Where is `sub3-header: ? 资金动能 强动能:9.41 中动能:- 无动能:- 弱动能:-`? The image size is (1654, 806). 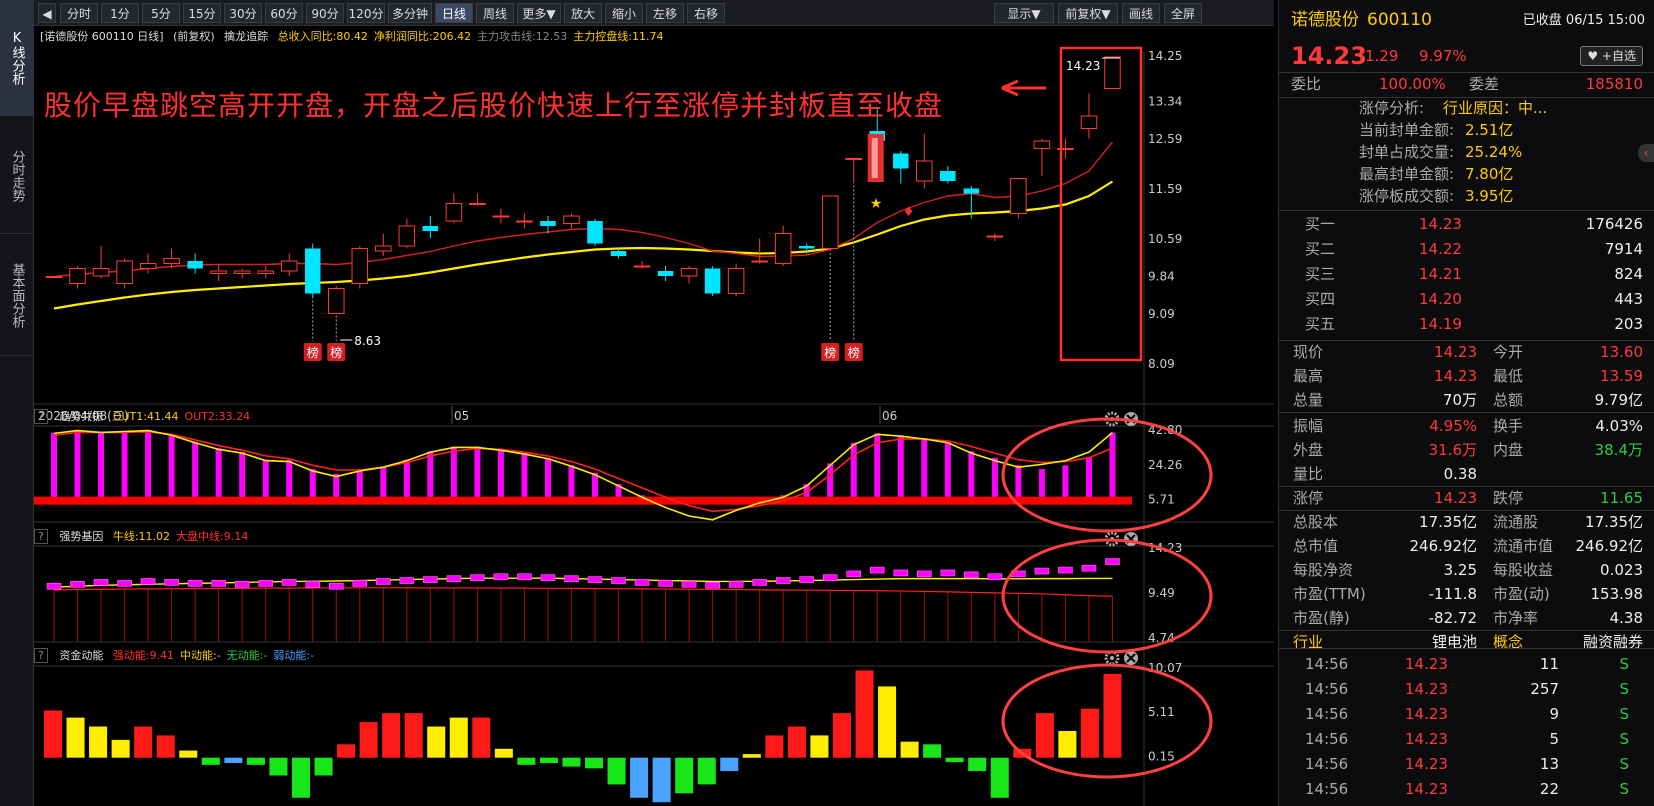
sub3-header: ? 资金动能 强动能:9.41 中动能:- 无动能:- 弱动能:- is located at coordinates (180, 656).